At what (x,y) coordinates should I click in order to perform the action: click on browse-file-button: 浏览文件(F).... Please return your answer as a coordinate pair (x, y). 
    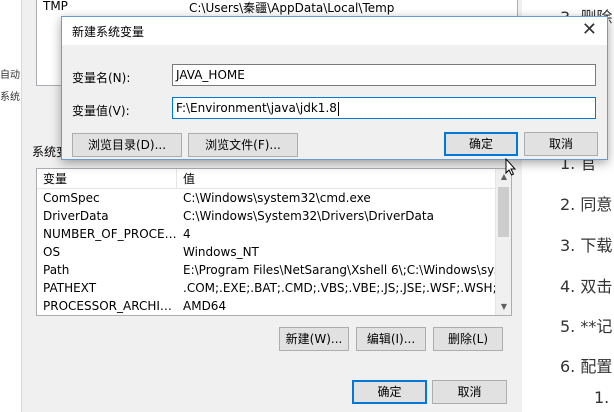
    Looking at the image, I should click on (243, 145).